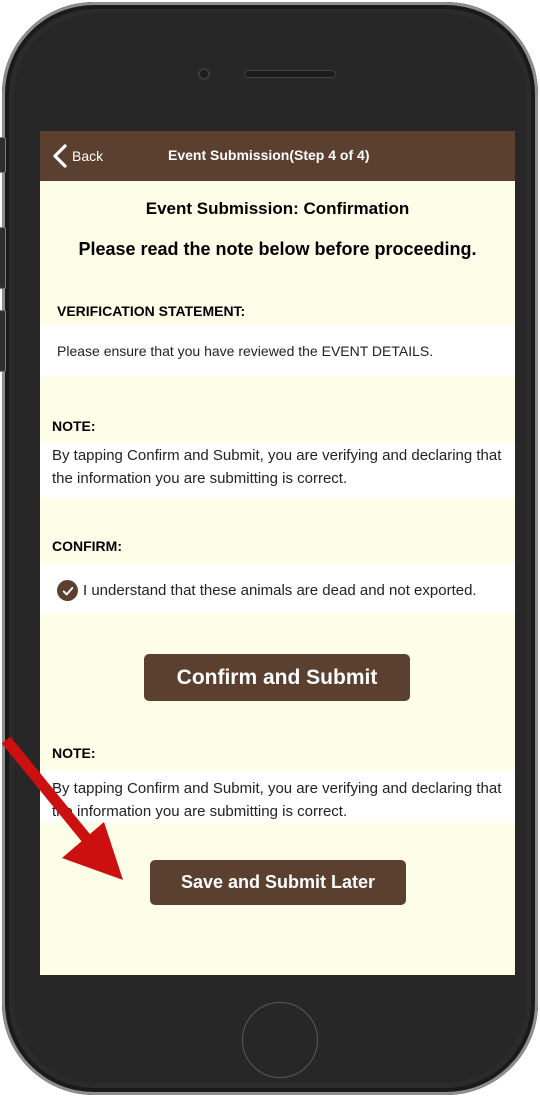  Describe the element at coordinates (3, 258) in the screenshot. I see `volume-up-button` at that location.